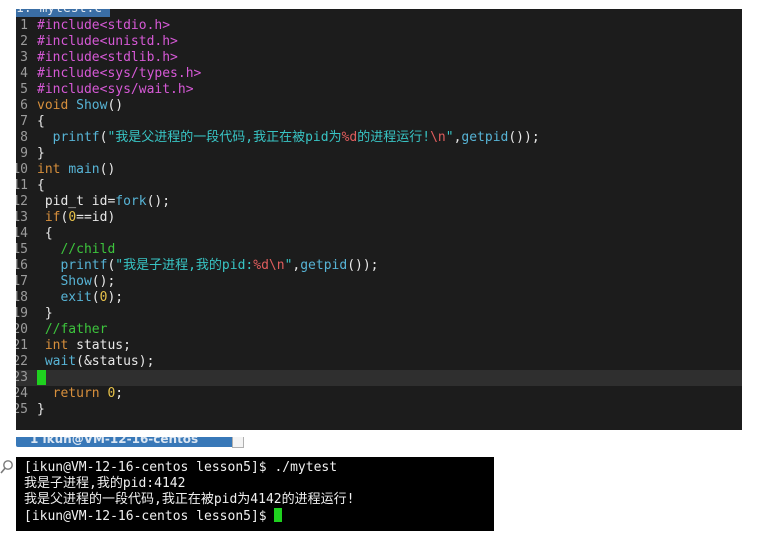 The width and height of the screenshot is (778, 544). Describe the element at coordinates (269, 265) in the screenshot. I see `code-token: %d\n` at that location.